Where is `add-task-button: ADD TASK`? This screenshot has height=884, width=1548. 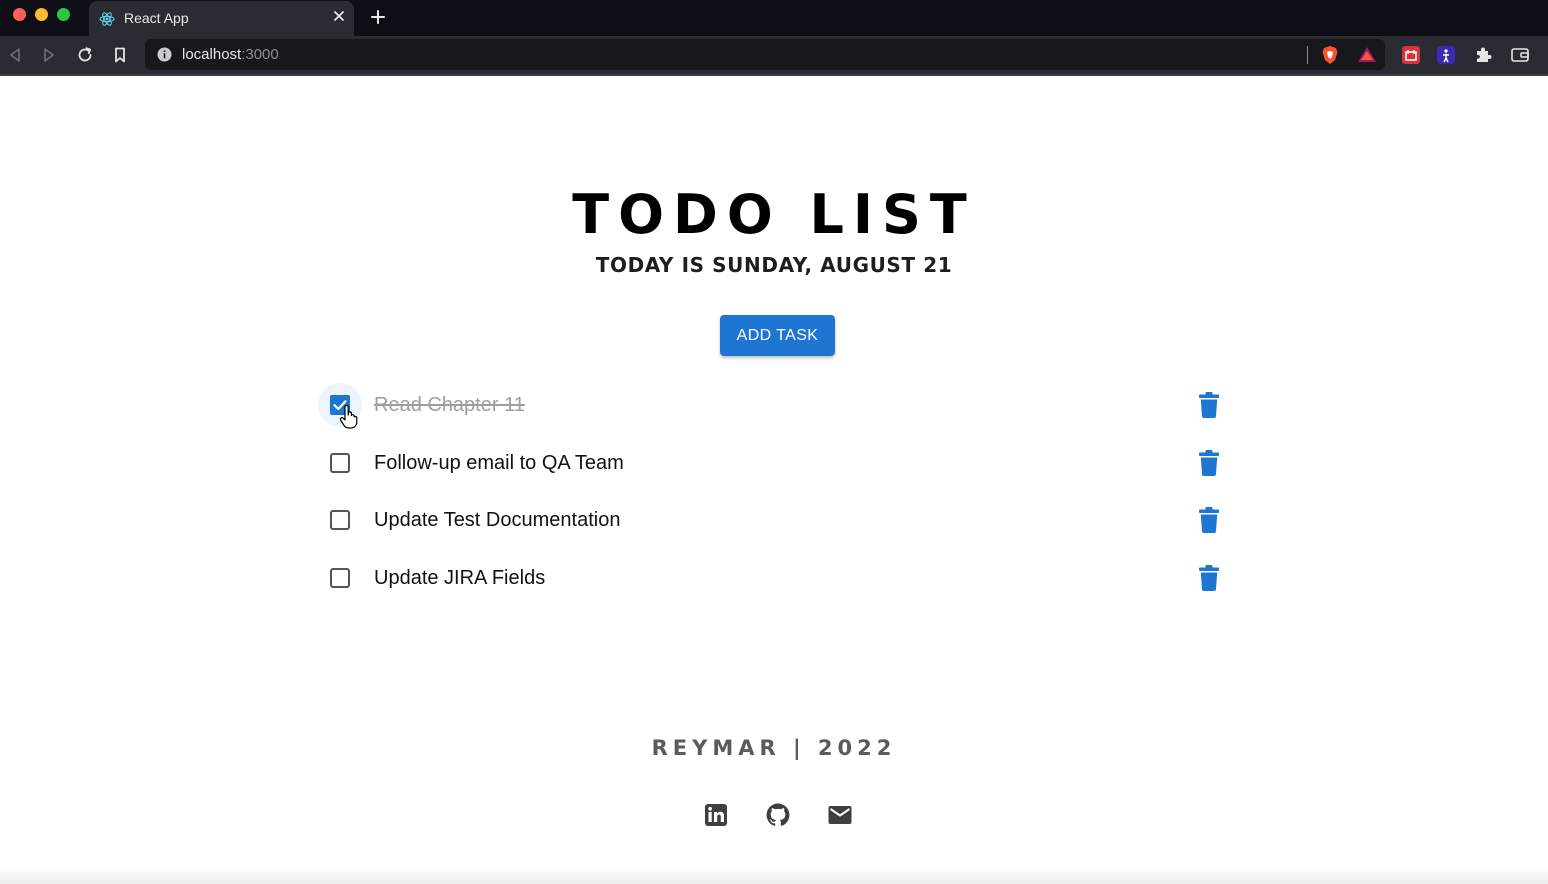
add-task-button: ADD TASK is located at coordinates (777, 335).